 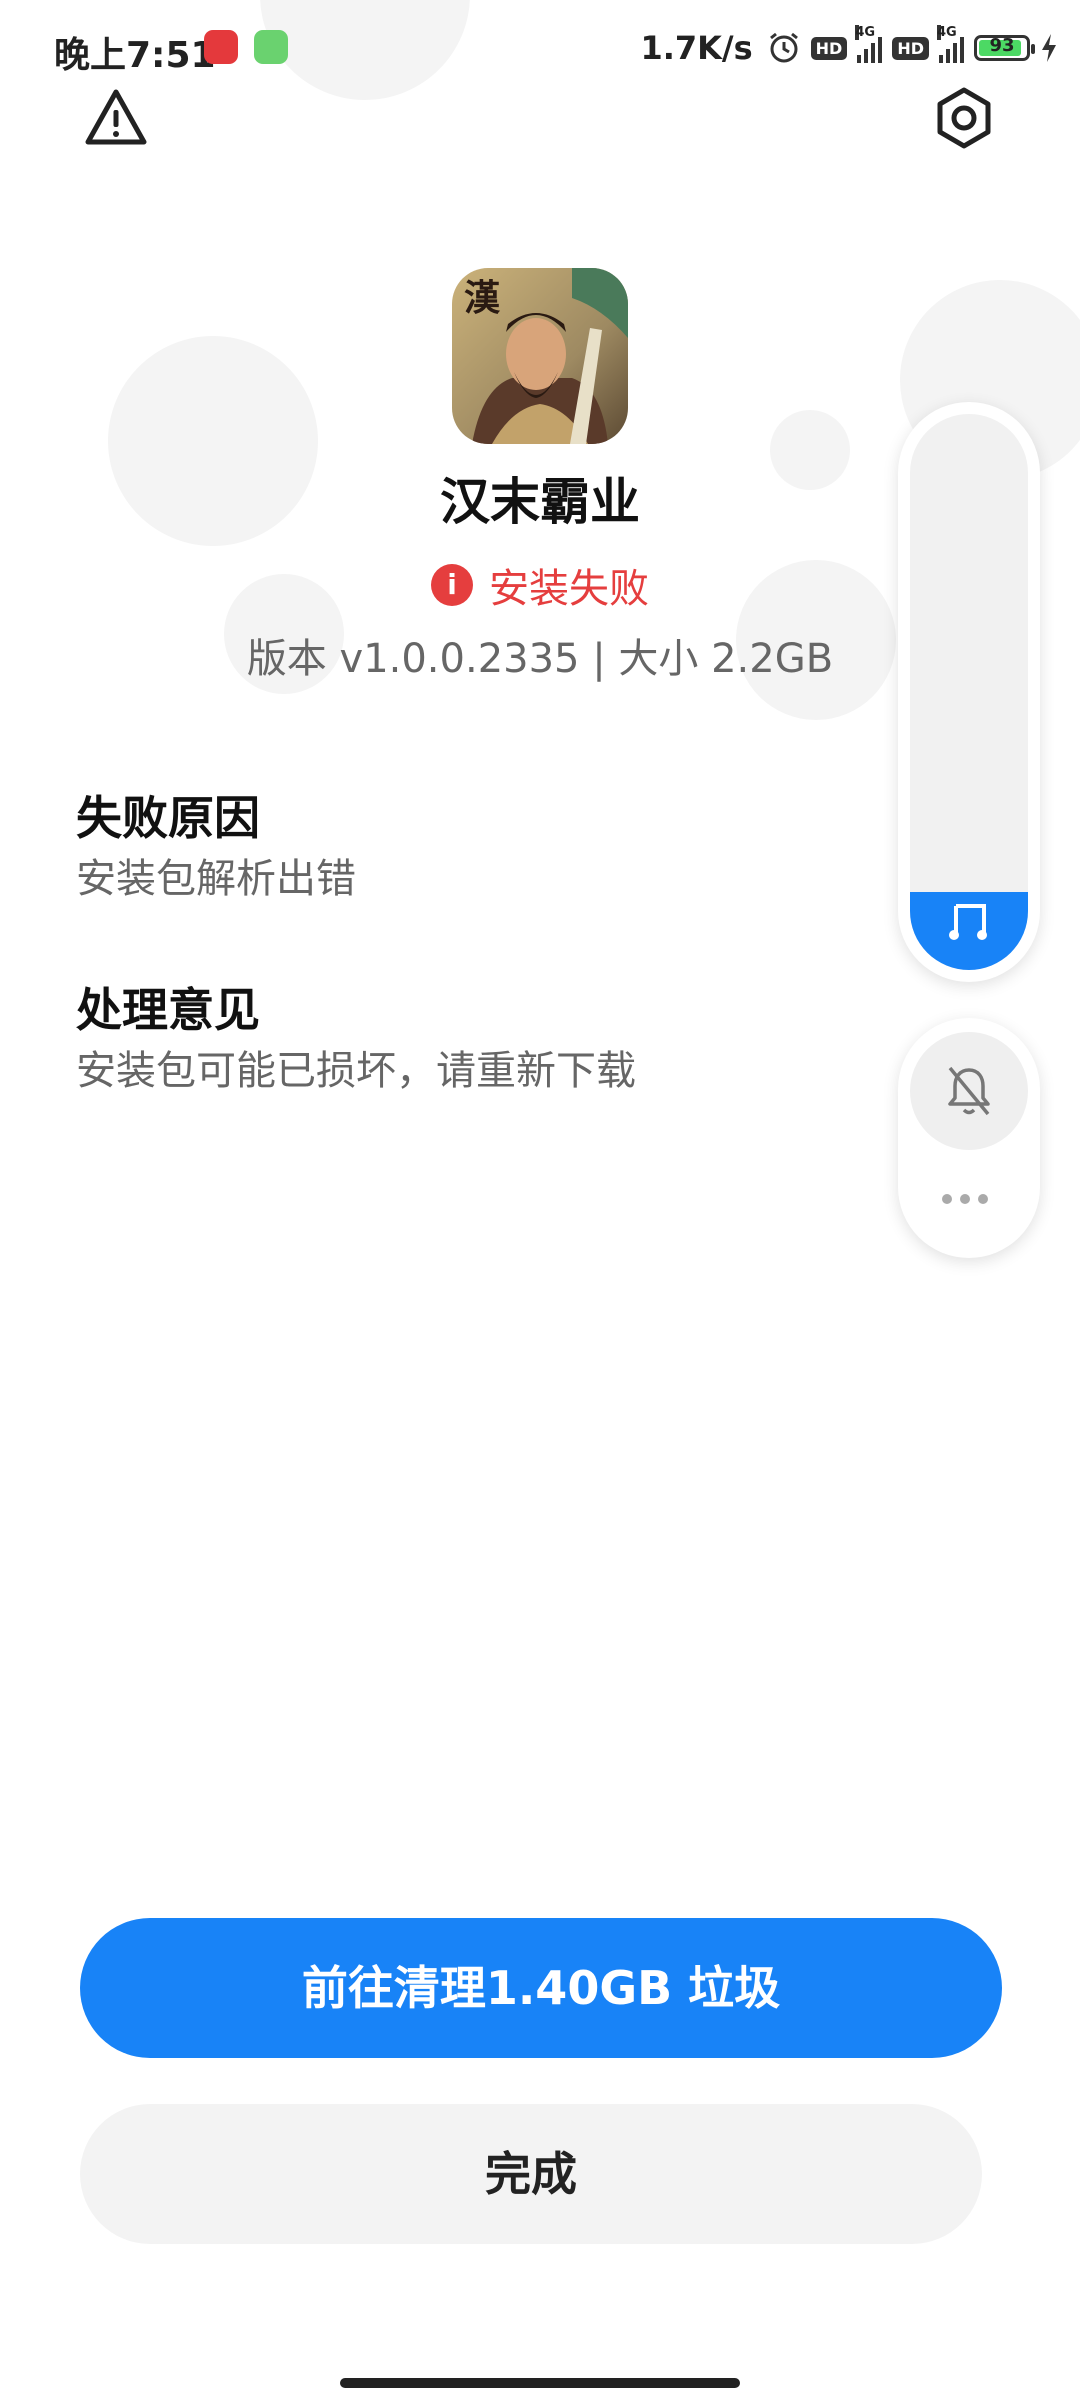 What do you see at coordinates (168, 1010) in the screenshot?
I see `suggestion-title: 处理意见` at bounding box center [168, 1010].